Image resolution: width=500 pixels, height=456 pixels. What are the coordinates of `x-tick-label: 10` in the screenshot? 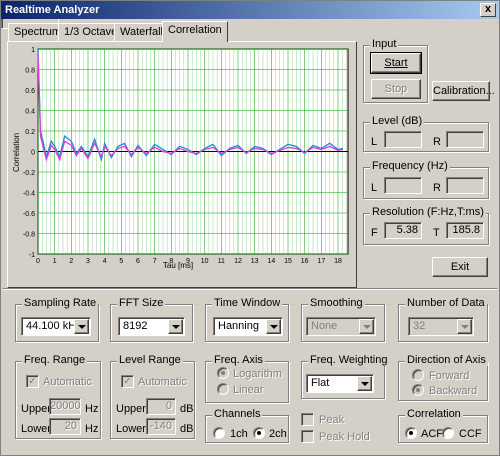 It's located at (205, 261).